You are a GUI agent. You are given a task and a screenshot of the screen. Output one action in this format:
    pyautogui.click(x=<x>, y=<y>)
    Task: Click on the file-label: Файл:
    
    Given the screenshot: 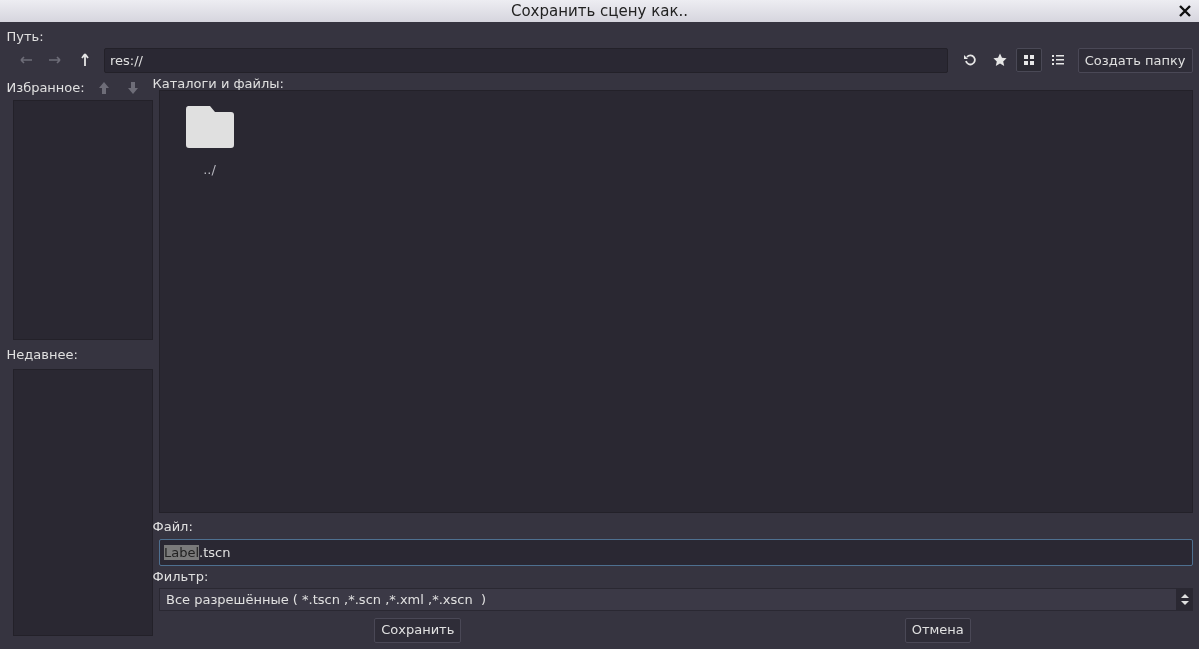 What is the action you would take?
    pyautogui.click(x=173, y=527)
    